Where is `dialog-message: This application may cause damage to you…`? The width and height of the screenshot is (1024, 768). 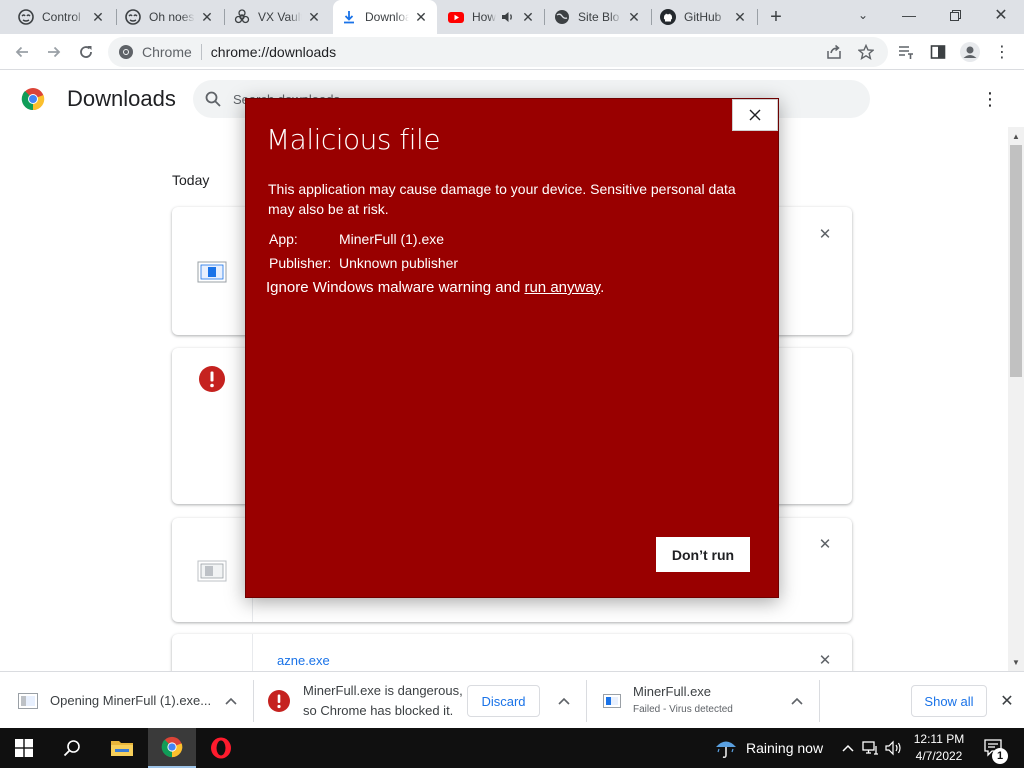 dialog-message: This application may cause damage to you… is located at coordinates (502, 199).